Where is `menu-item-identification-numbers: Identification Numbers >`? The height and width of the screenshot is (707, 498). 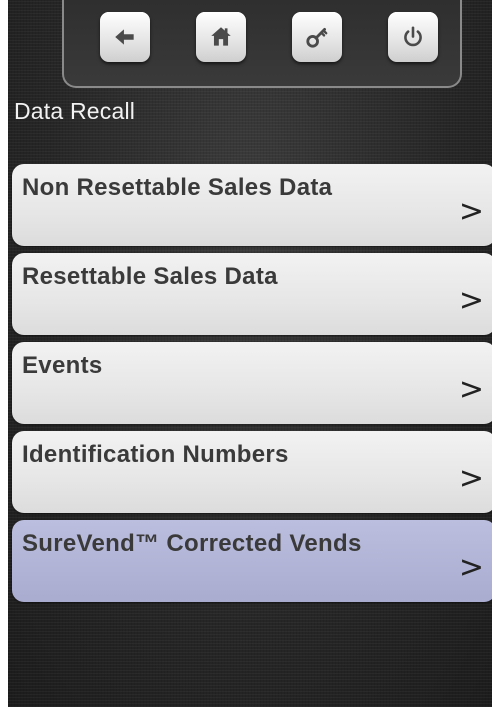
menu-item-identification-numbers: Identification Numbers > is located at coordinates (252, 472).